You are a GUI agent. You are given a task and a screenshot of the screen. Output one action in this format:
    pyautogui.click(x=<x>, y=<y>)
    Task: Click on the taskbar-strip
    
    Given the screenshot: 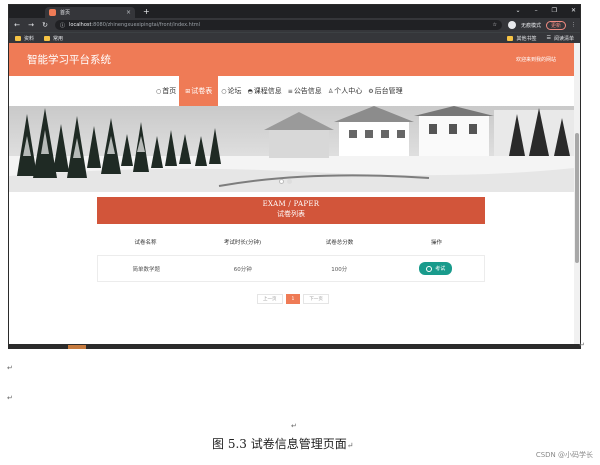 What is the action you would take?
    pyautogui.click(x=294, y=347)
    